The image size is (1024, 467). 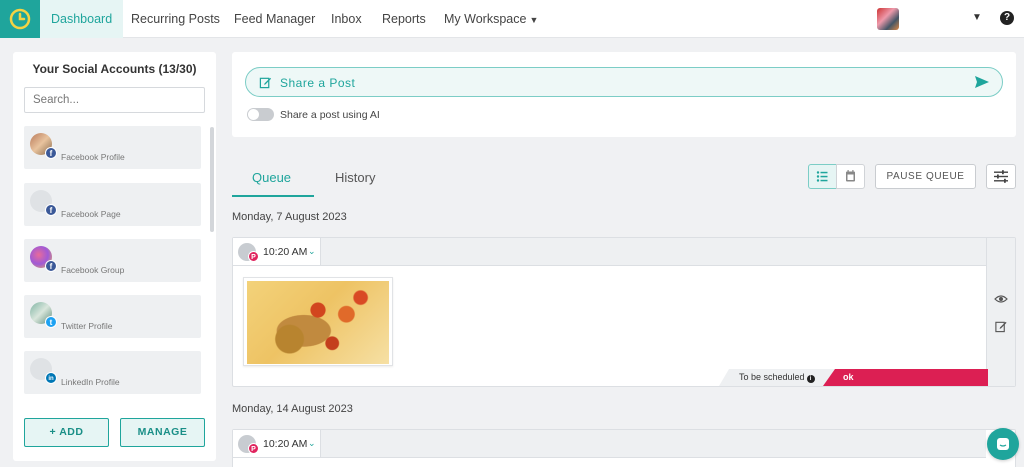 I want to click on queued-post-card: P 10:20 AM ⌄, so click(x=624, y=448).